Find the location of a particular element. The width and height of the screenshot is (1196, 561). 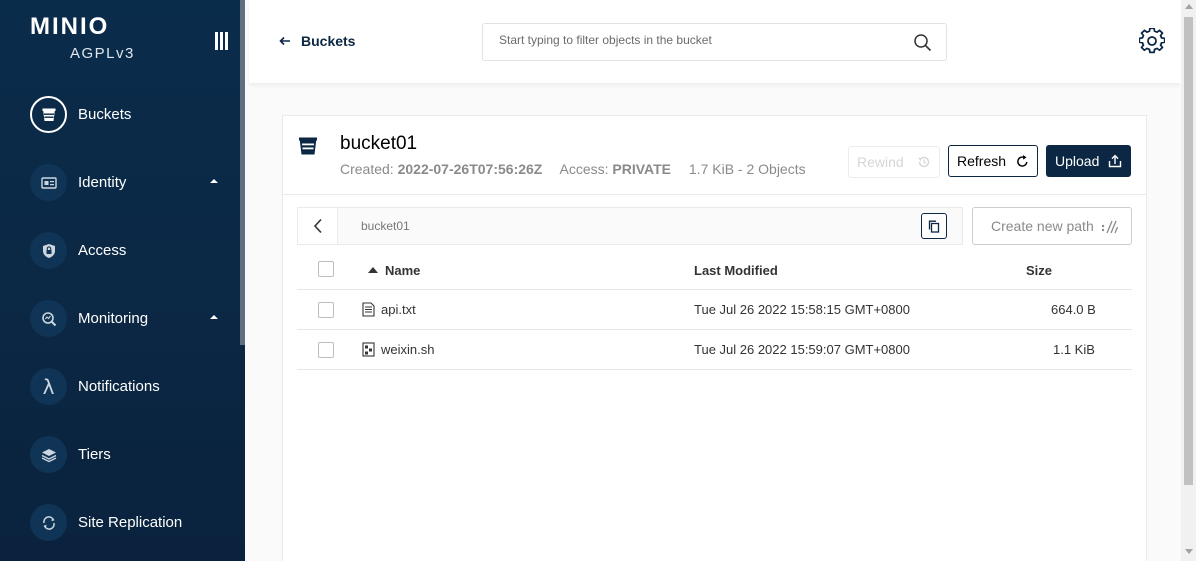

chevron-left-icon is located at coordinates (317, 226).